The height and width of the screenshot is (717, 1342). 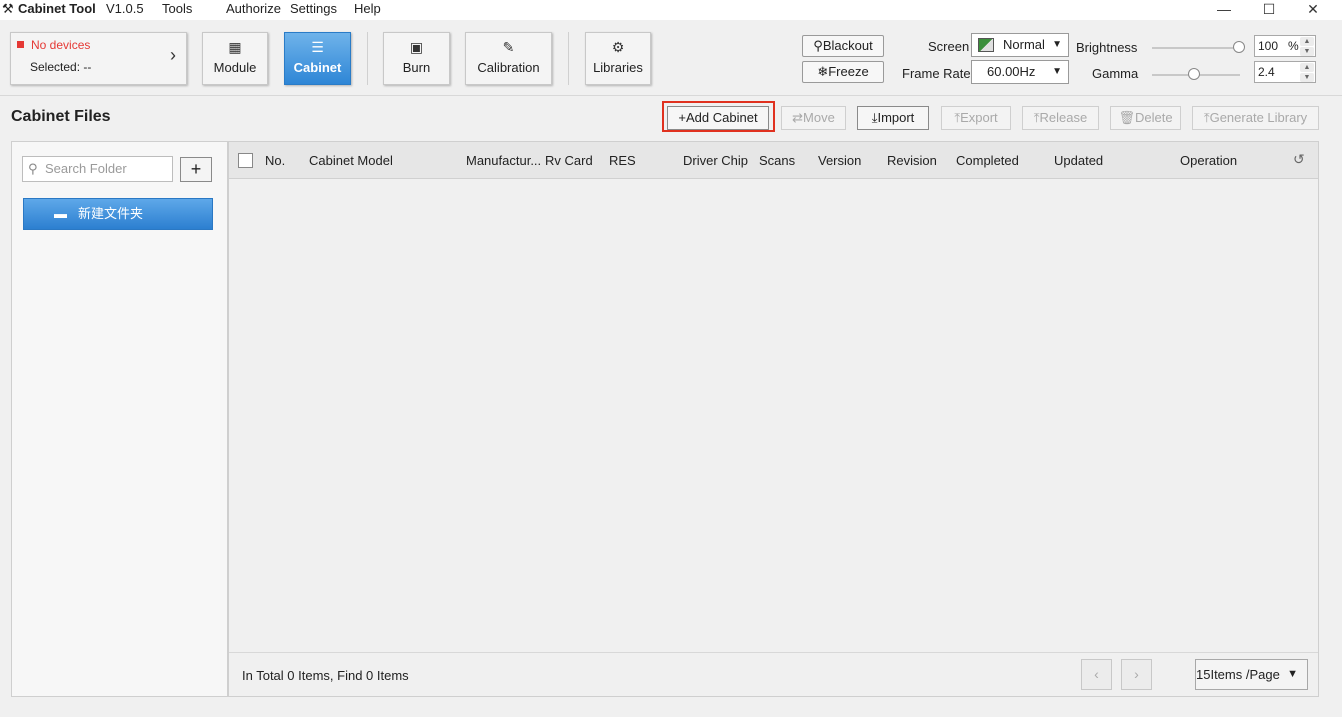 I want to click on prev-page-button: ‹, so click(x=1096, y=674).